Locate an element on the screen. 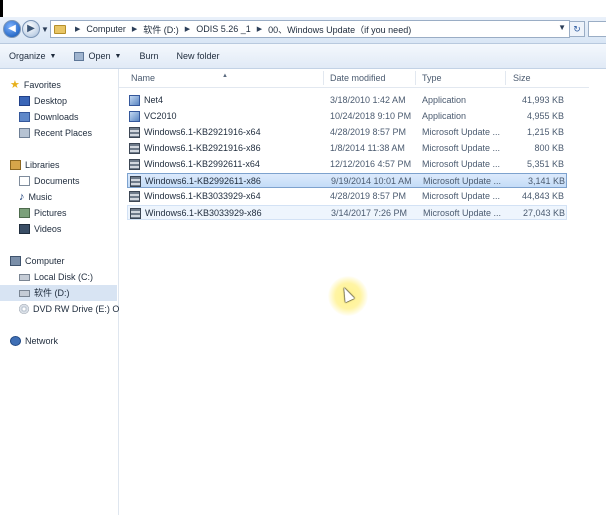 This screenshot has height=515, width=606. file-name-cell: Windows6.1-KB2992611-x86 is located at coordinates (195, 181).